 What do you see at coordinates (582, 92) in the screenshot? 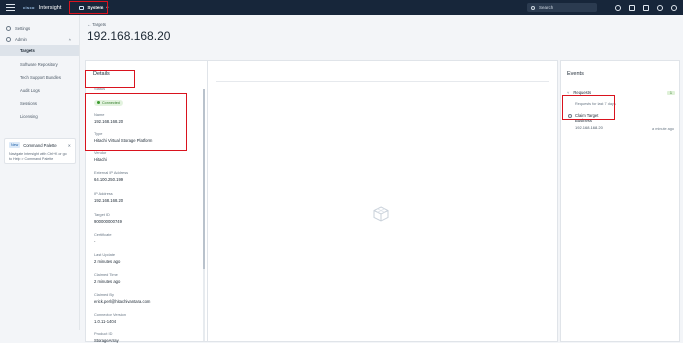
I see `requests-label: Requests` at bounding box center [582, 92].